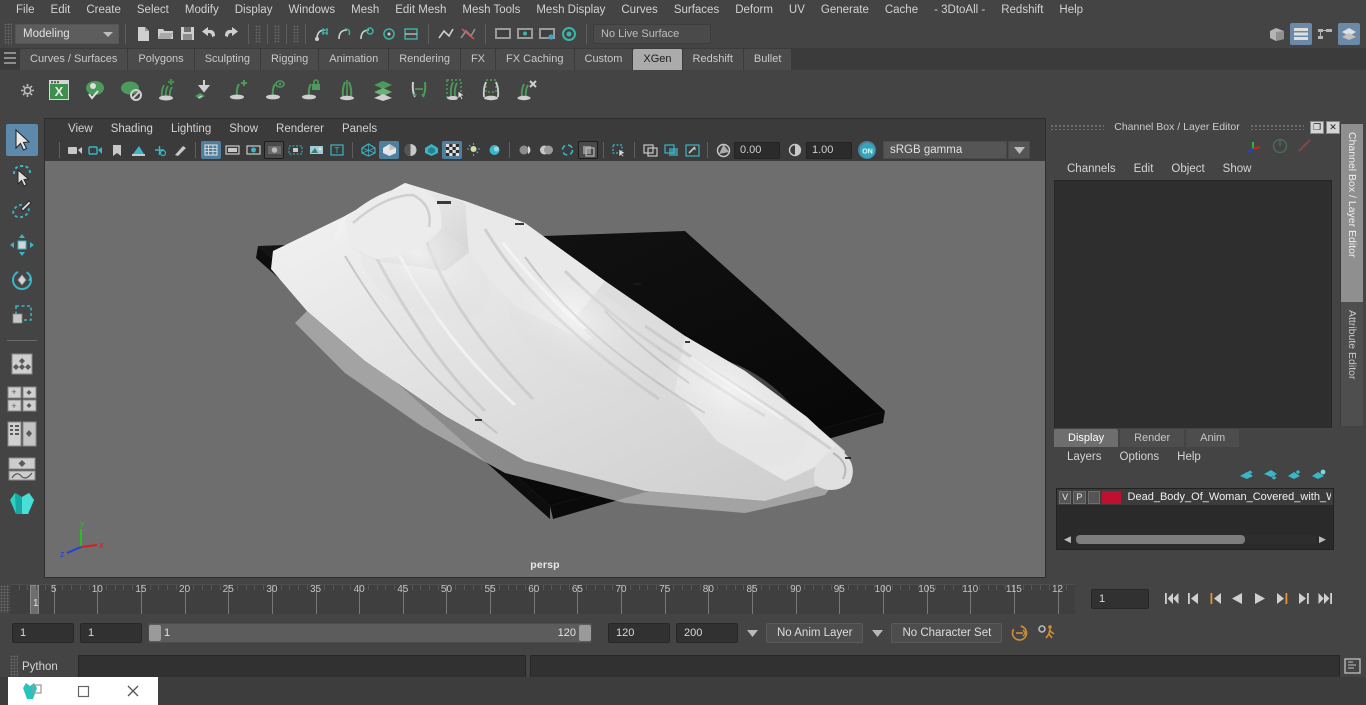 The height and width of the screenshot is (705, 1366). I want to click on menu-mesh-tools: Mesh Tools, so click(491, 10).